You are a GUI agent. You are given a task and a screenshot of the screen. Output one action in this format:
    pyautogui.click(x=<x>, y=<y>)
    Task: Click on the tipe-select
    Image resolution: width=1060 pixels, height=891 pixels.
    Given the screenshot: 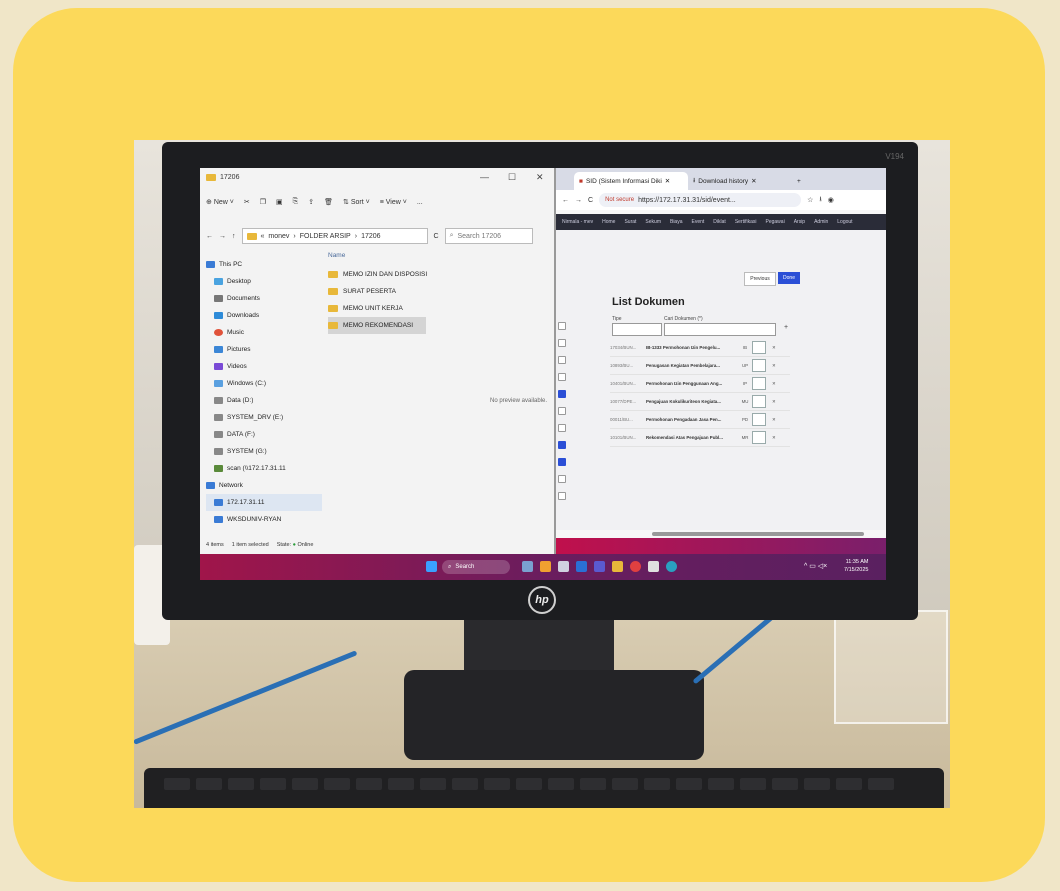 What is the action you would take?
    pyautogui.click(x=637, y=329)
    